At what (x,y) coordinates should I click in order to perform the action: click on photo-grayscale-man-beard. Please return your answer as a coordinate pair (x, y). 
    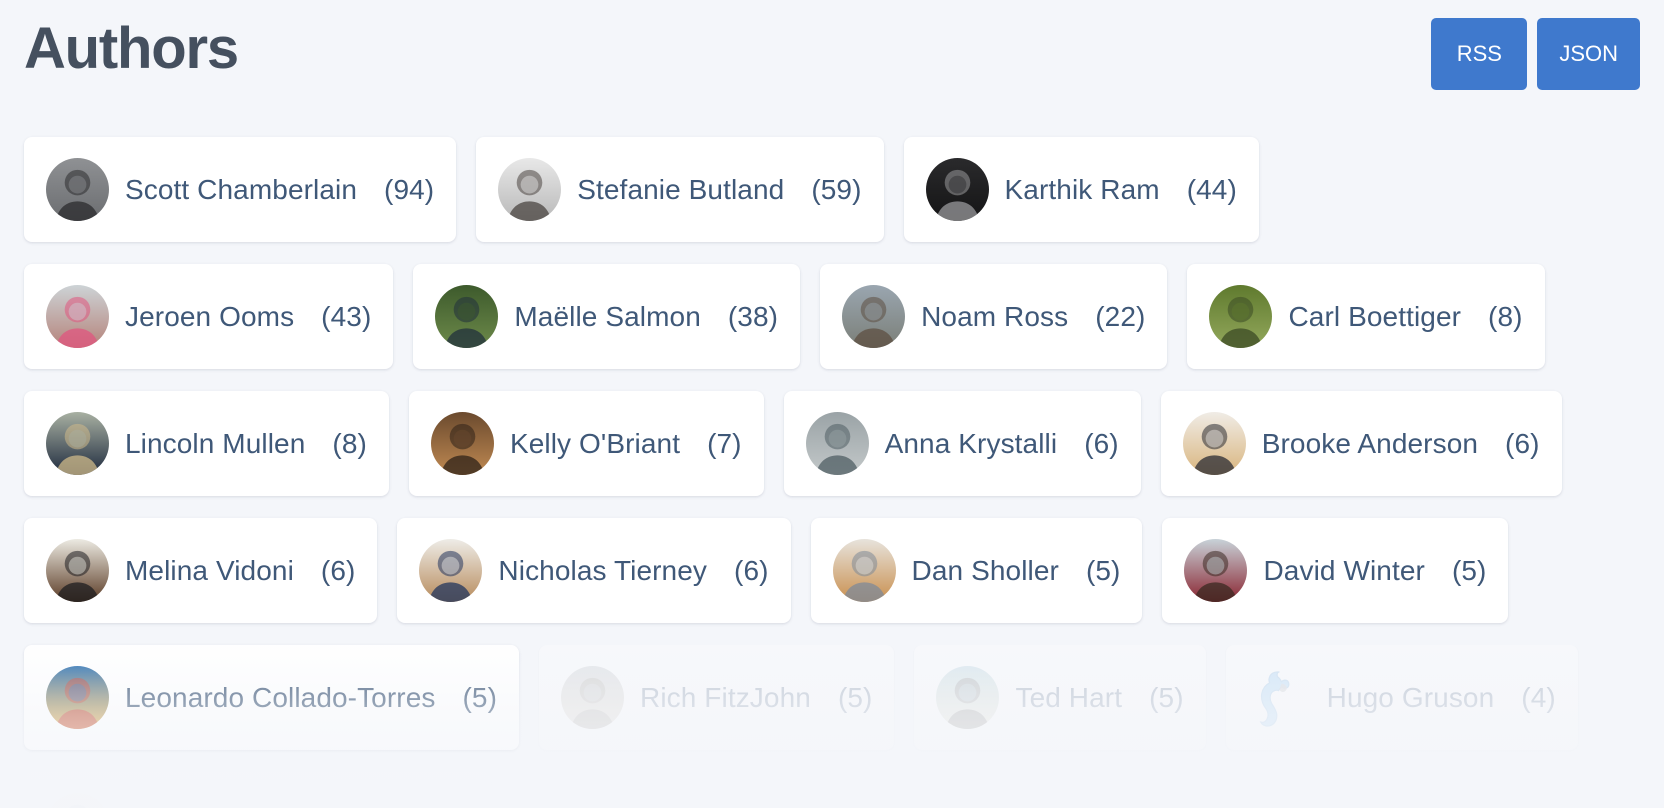
    Looking at the image, I should click on (77, 189).